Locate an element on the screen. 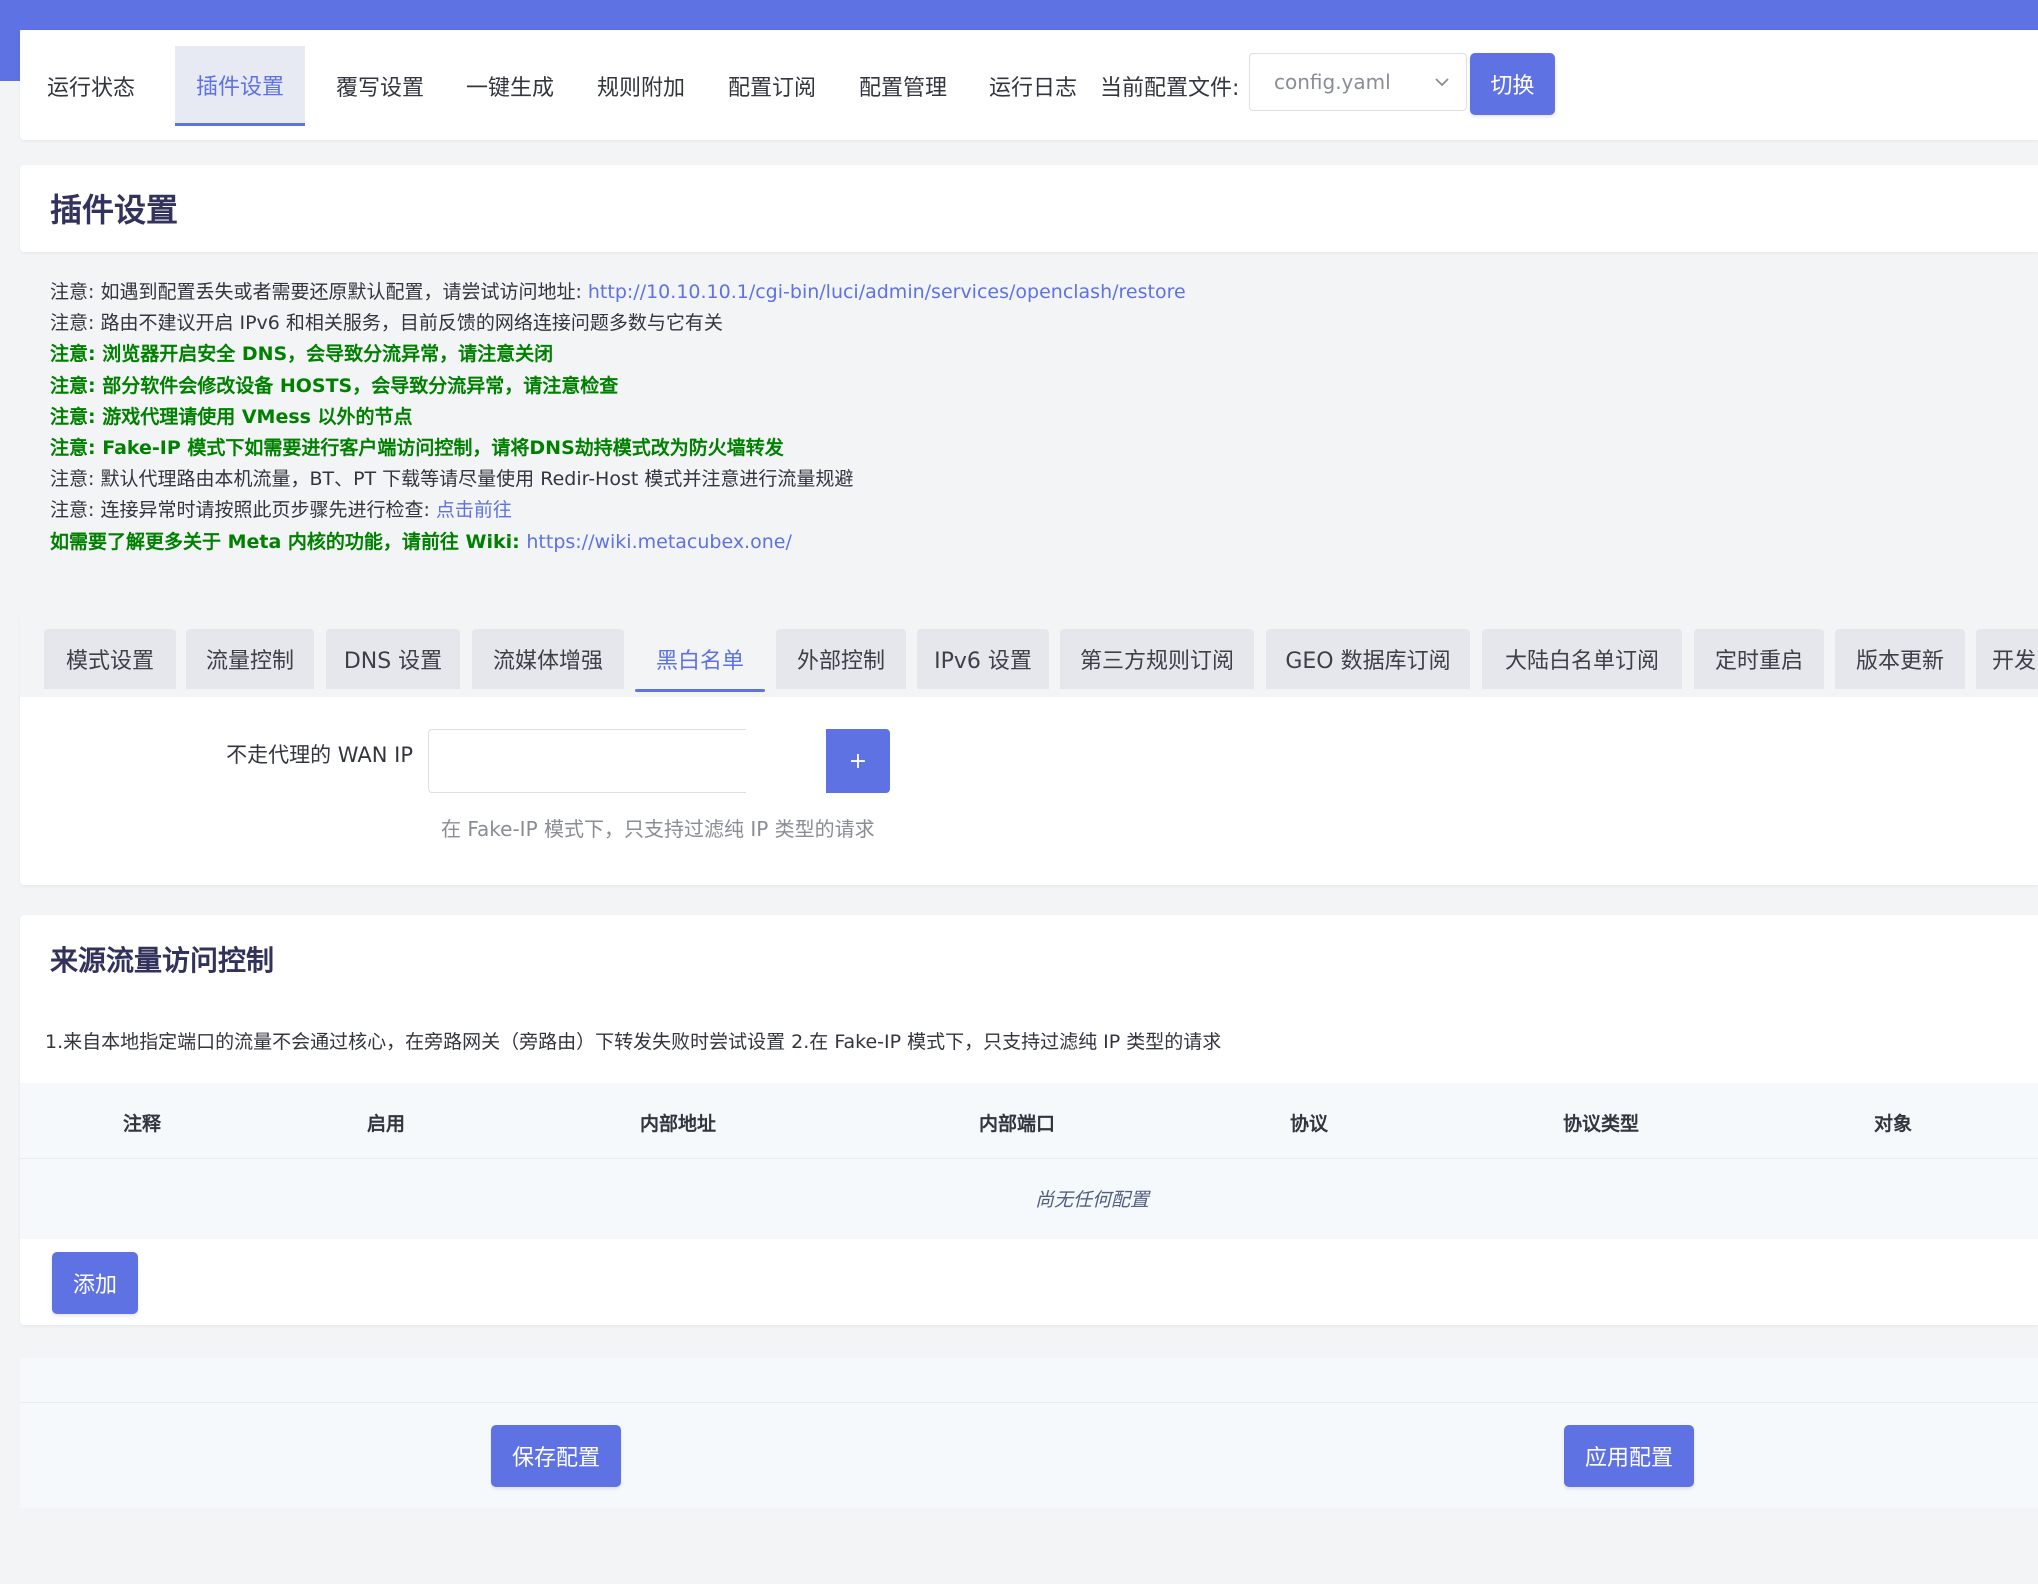 This screenshot has width=2038, height=1584. nav-item-rule-append: 规则附加 is located at coordinates (641, 86).